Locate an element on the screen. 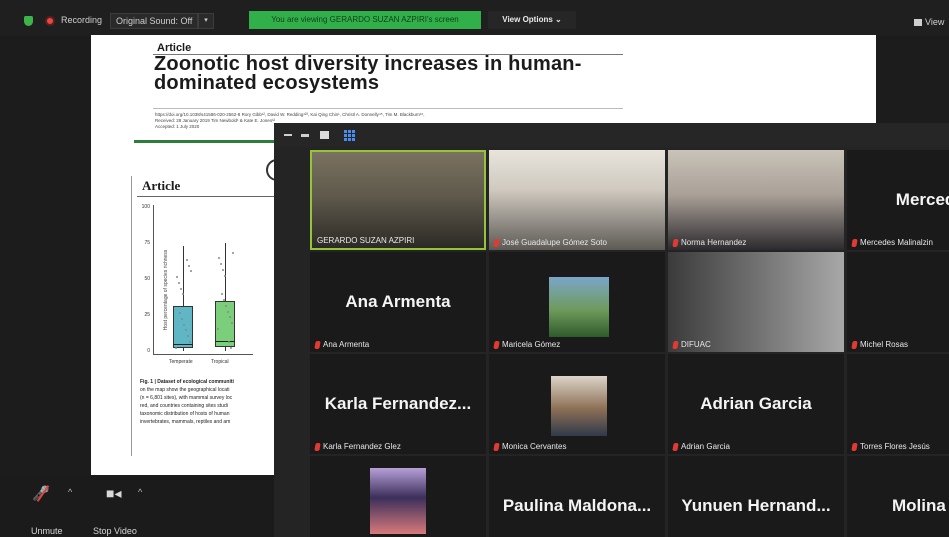  participant-display-name: Adrian Garcia is located at coordinates (756, 403).